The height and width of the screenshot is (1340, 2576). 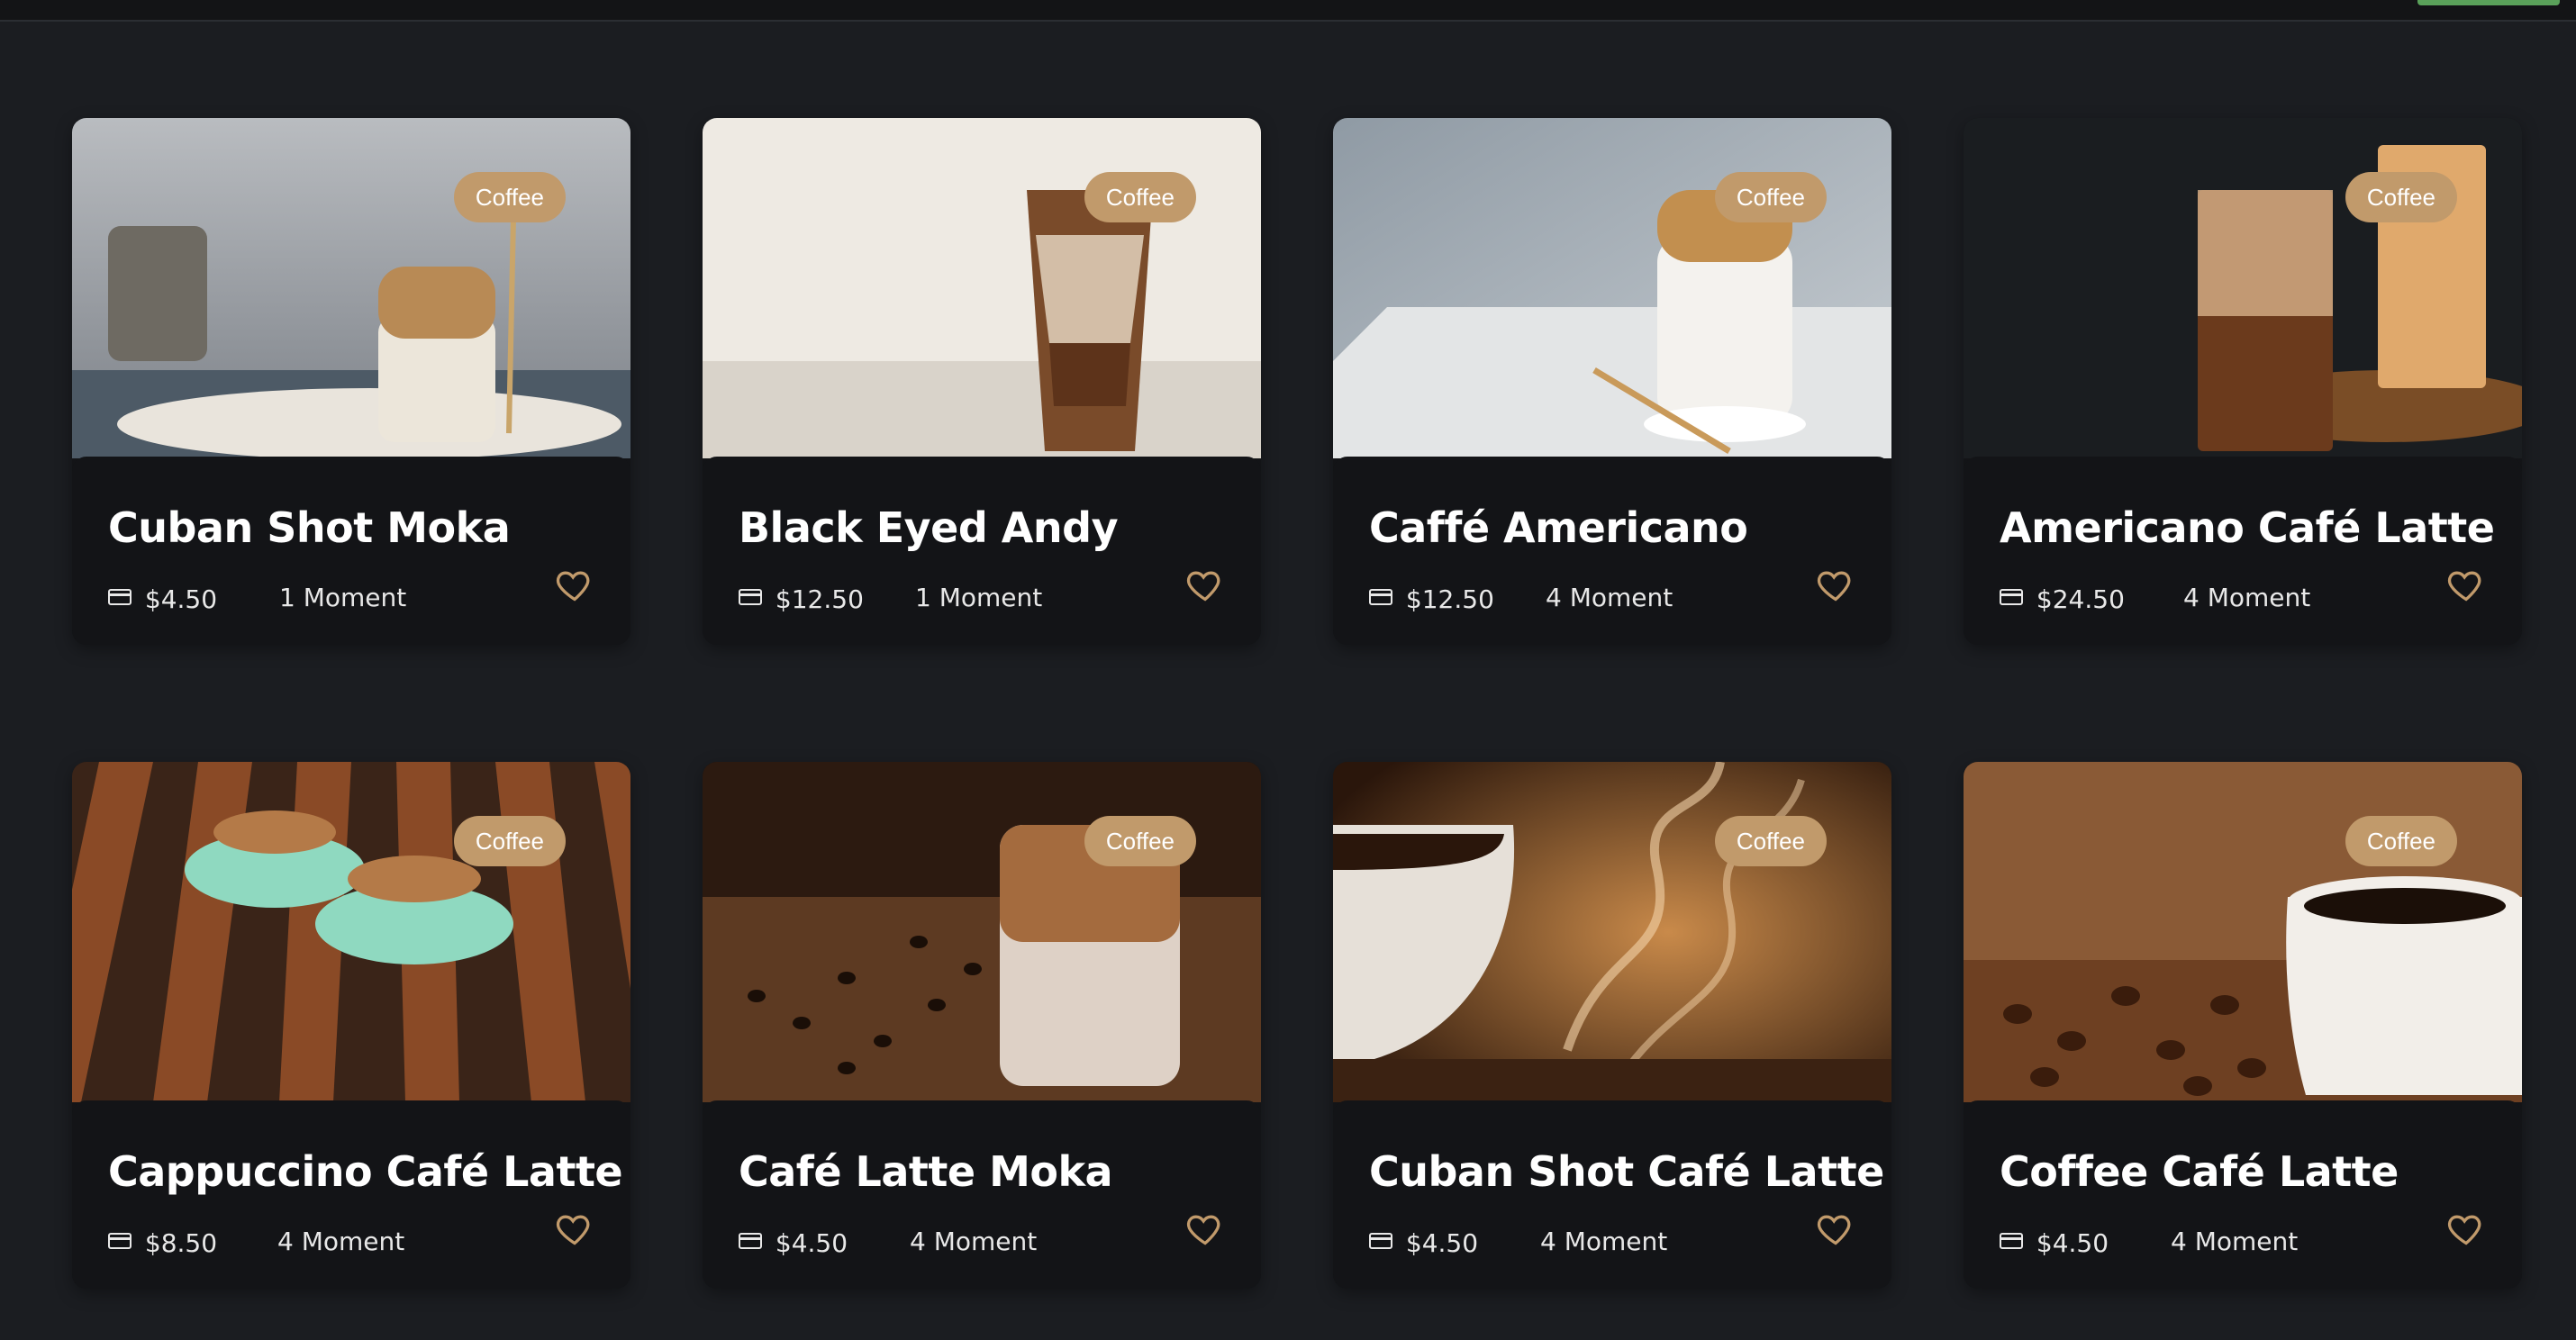 I want to click on product-title: Caffé Americano, so click(x=1558, y=527).